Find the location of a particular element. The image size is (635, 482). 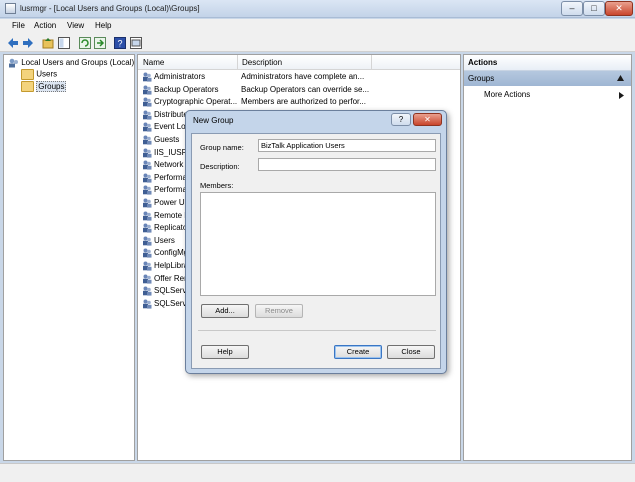

group-name: Guests is located at coordinates (167, 139).